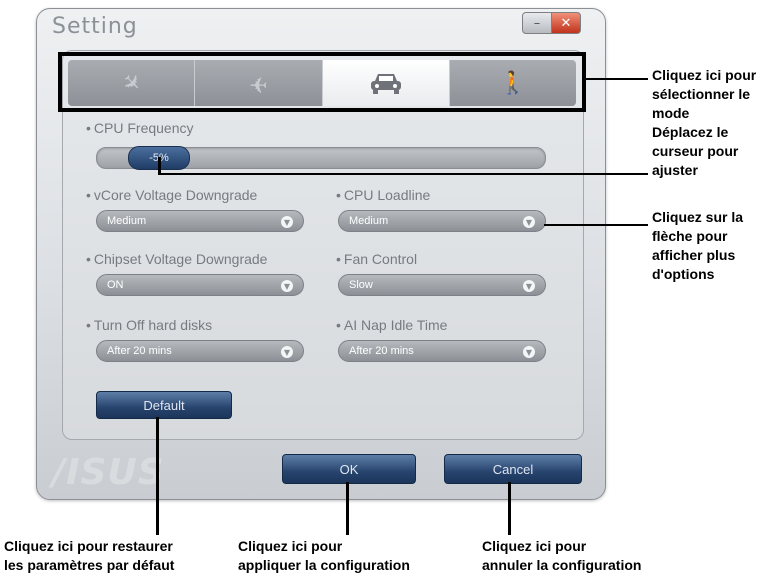  I want to click on asus-logo: /ISUS, so click(108, 472).